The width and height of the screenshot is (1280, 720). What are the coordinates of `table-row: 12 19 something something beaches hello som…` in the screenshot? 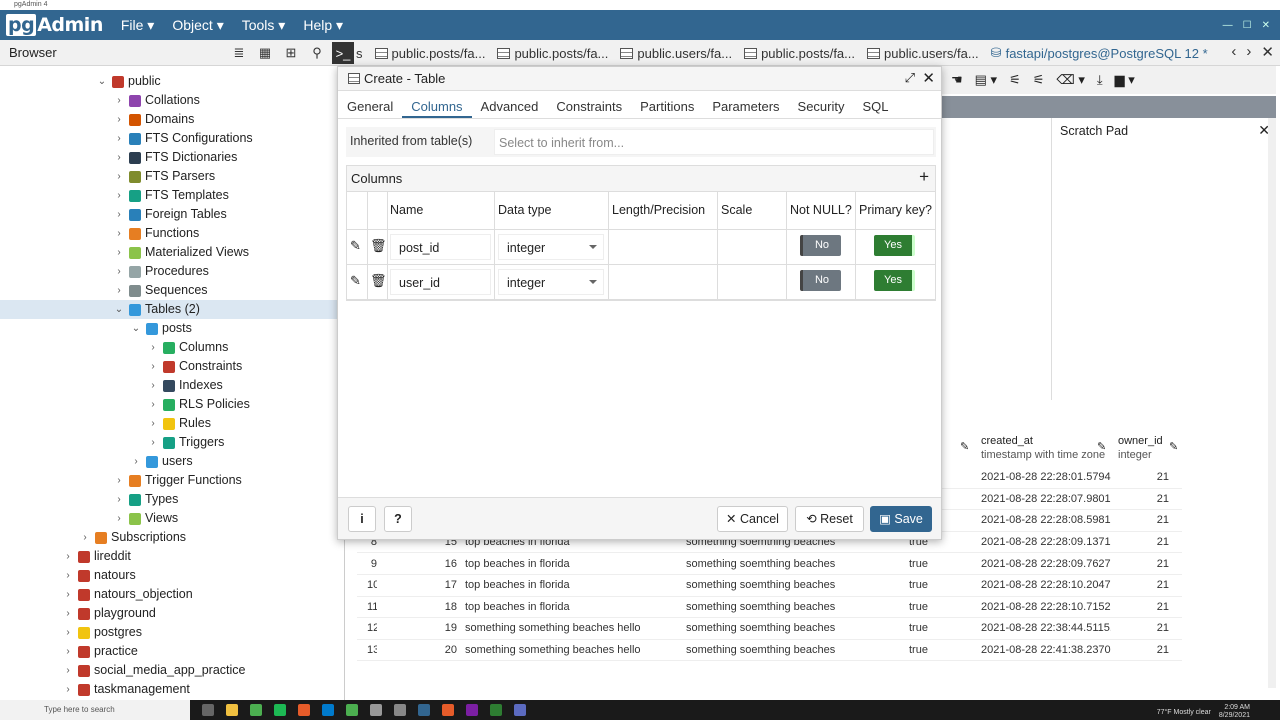 It's located at (769, 629).